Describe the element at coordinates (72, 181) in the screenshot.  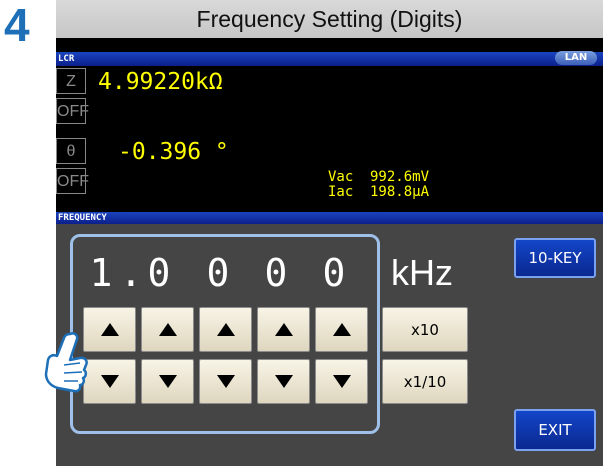
I see `param-4-off-button: OFF` at that location.